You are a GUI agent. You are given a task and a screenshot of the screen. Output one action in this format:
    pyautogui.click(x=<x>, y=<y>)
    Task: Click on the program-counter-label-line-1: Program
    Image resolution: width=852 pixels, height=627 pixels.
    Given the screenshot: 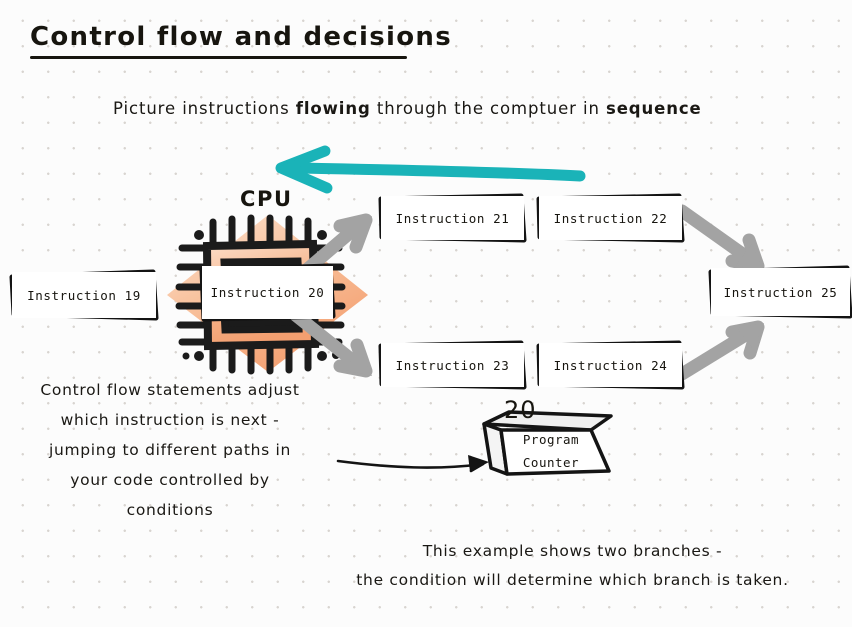 What is the action you would take?
    pyautogui.click(x=551, y=439)
    